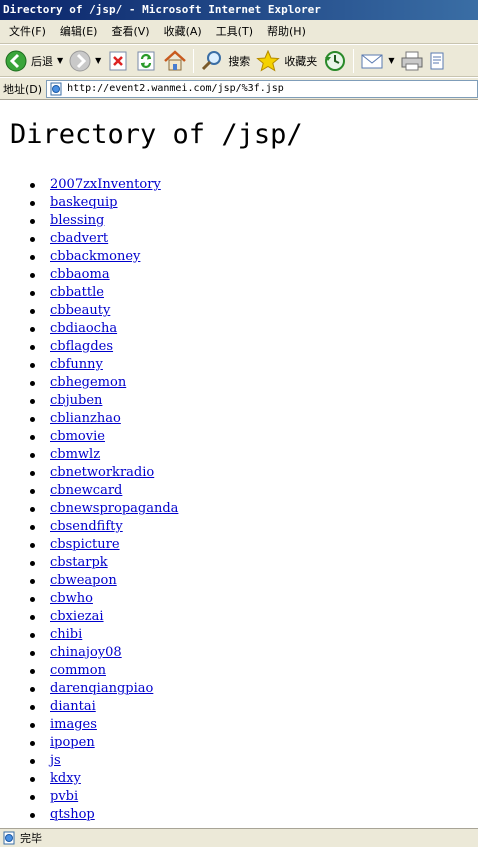 Image resolution: width=478 pixels, height=847 pixels. Describe the element at coordinates (391, 60) in the screenshot. I see `mail-dropdown-icon: ▼` at that location.